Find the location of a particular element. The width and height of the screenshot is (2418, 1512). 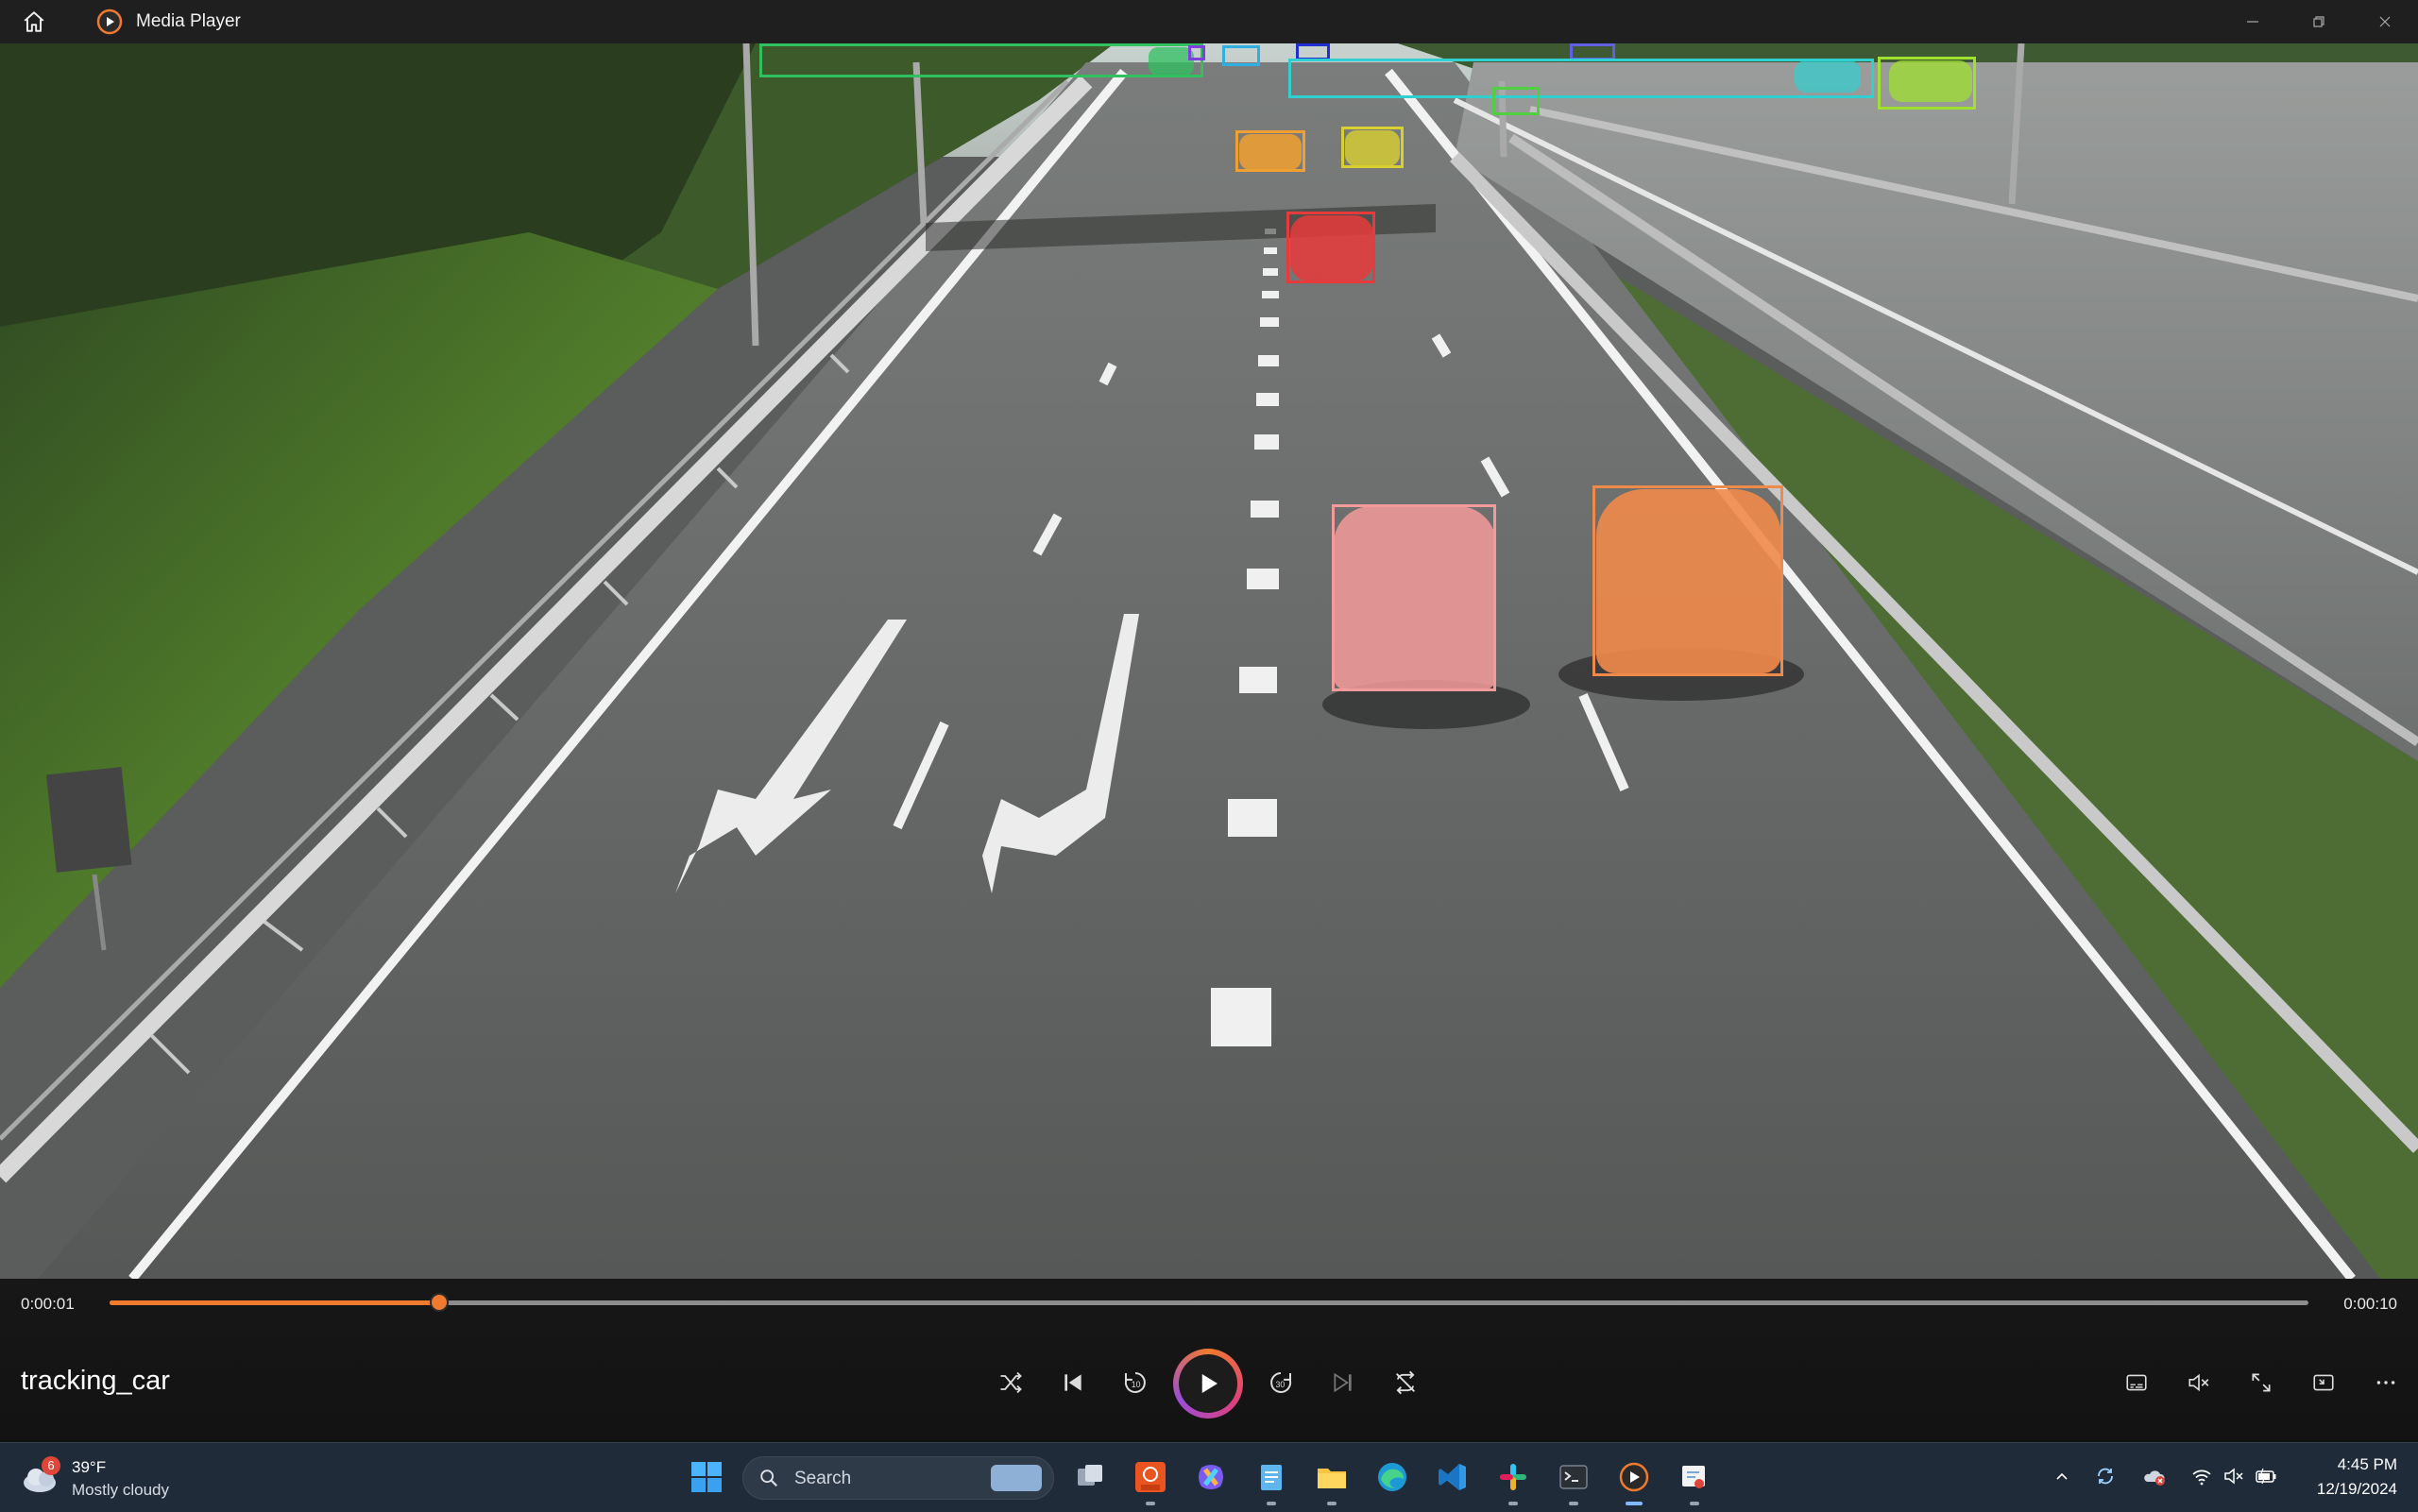

rewind-10-icon: 10 is located at coordinates (1135, 1382).